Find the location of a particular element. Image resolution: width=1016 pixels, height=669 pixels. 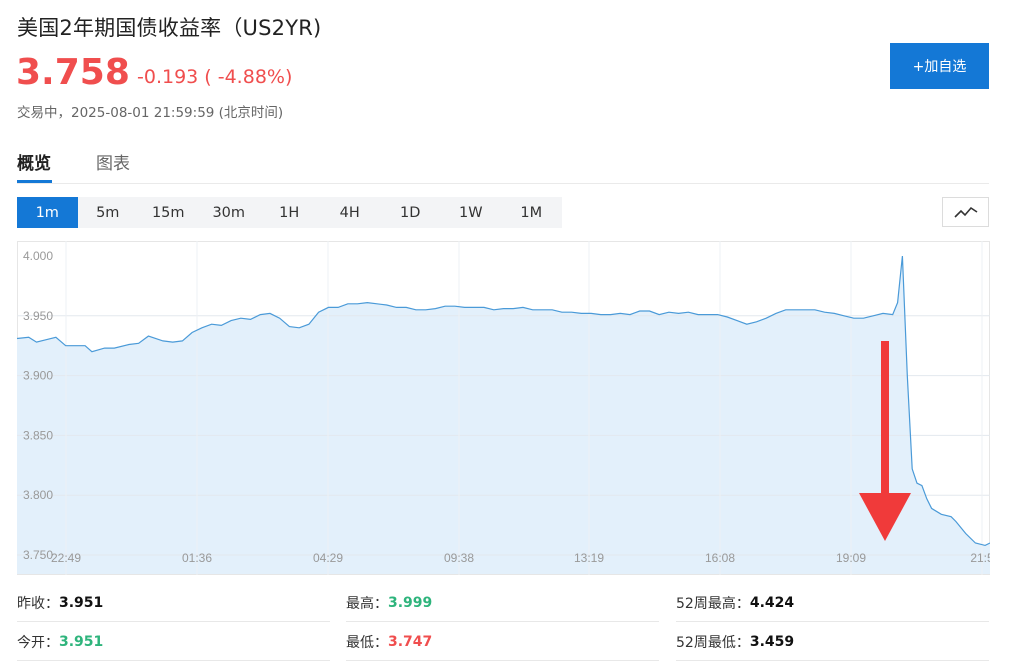

price-change: -0.193 ( -4.88%) is located at coordinates (215, 77).